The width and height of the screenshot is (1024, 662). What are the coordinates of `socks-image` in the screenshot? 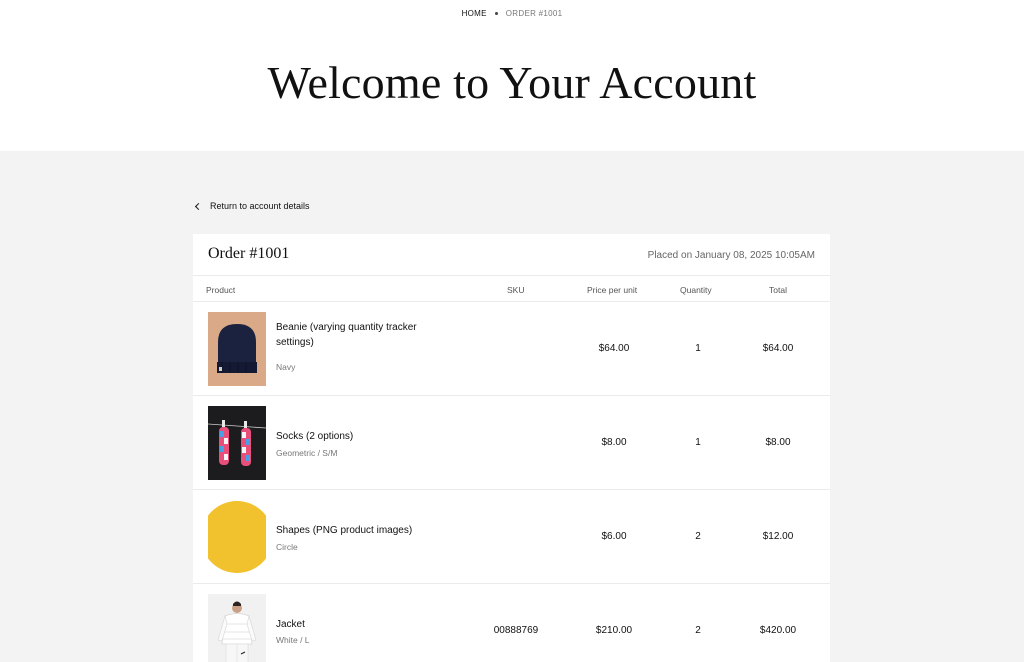 It's located at (237, 443).